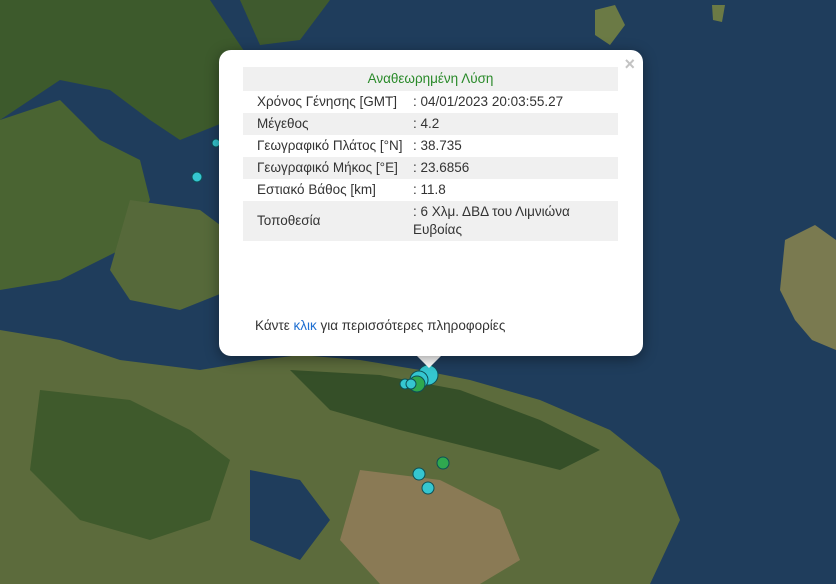  What do you see at coordinates (411, 325) in the screenshot?
I see `more-info-suffix: για περισσότερες πληροφορίες` at bounding box center [411, 325].